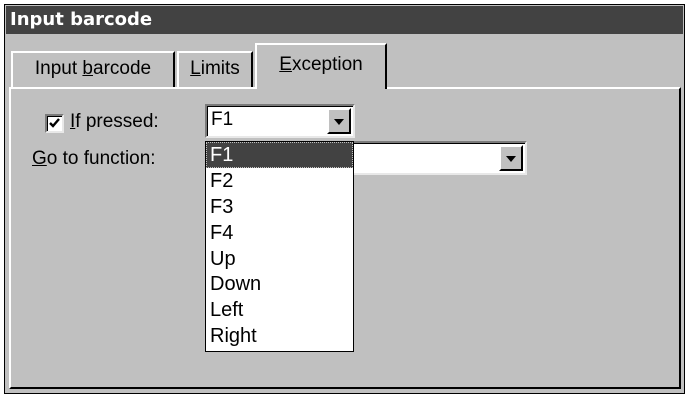 Image resolution: width=689 pixels, height=398 pixels. I want to click on dropdown-option: Right, so click(279, 336).